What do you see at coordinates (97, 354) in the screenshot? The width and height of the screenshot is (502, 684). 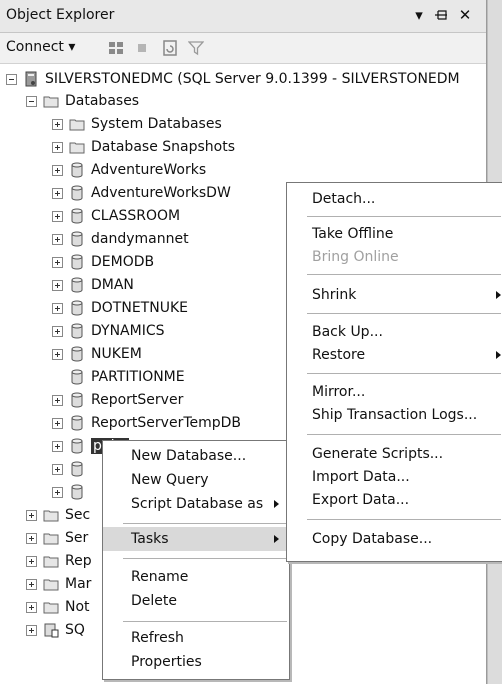 I see `tree-item-database: NUKEM` at bounding box center [97, 354].